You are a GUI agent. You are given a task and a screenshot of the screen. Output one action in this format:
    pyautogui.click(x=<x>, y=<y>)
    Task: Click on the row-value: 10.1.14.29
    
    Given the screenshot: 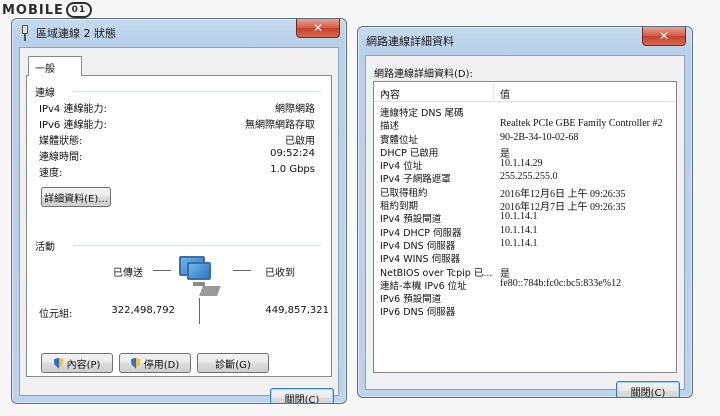 What is the action you would take?
    pyautogui.click(x=521, y=164)
    